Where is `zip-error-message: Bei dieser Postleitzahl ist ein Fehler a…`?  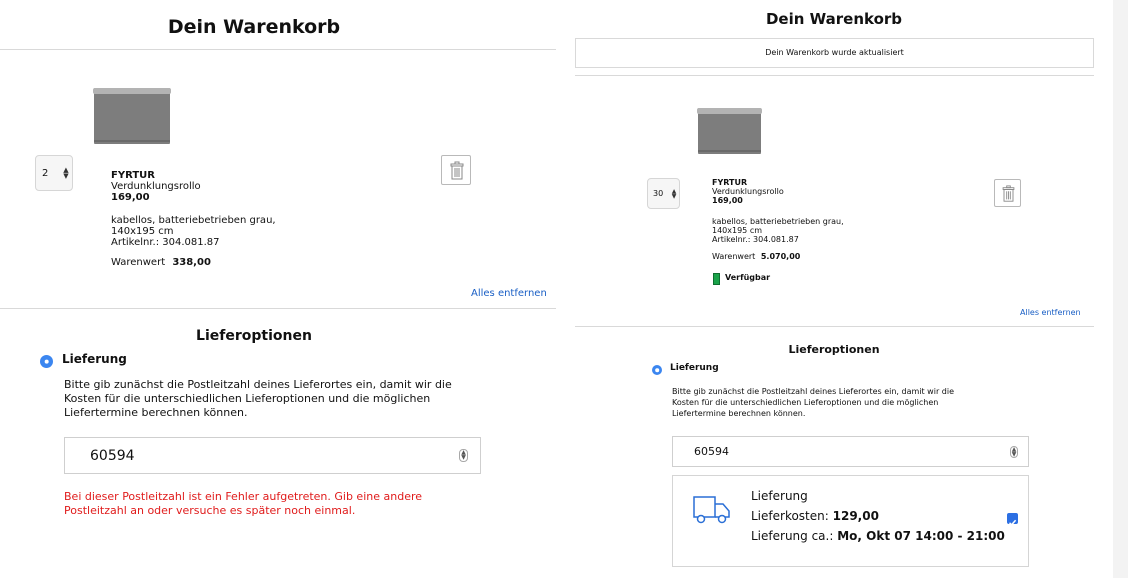 zip-error-message: Bei dieser Postleitzahl ist ein Fehler a… is located at coordinates (243, 496).